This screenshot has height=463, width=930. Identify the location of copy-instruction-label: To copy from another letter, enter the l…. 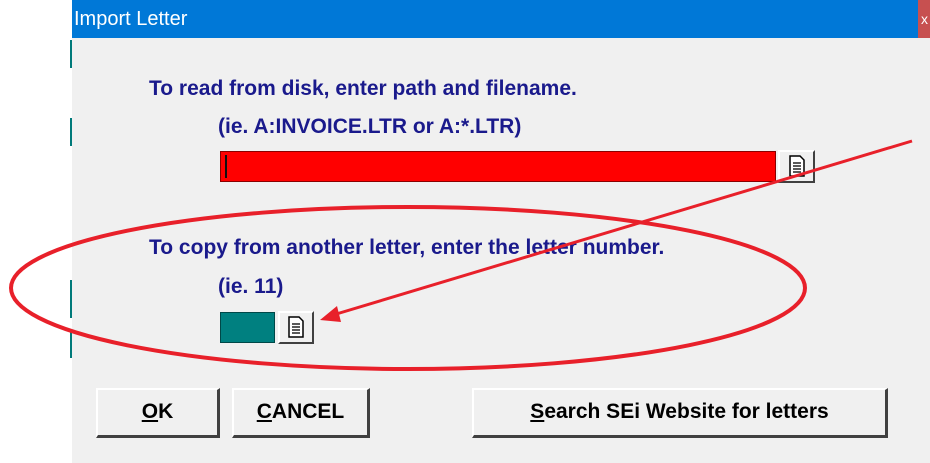
(407, 247).